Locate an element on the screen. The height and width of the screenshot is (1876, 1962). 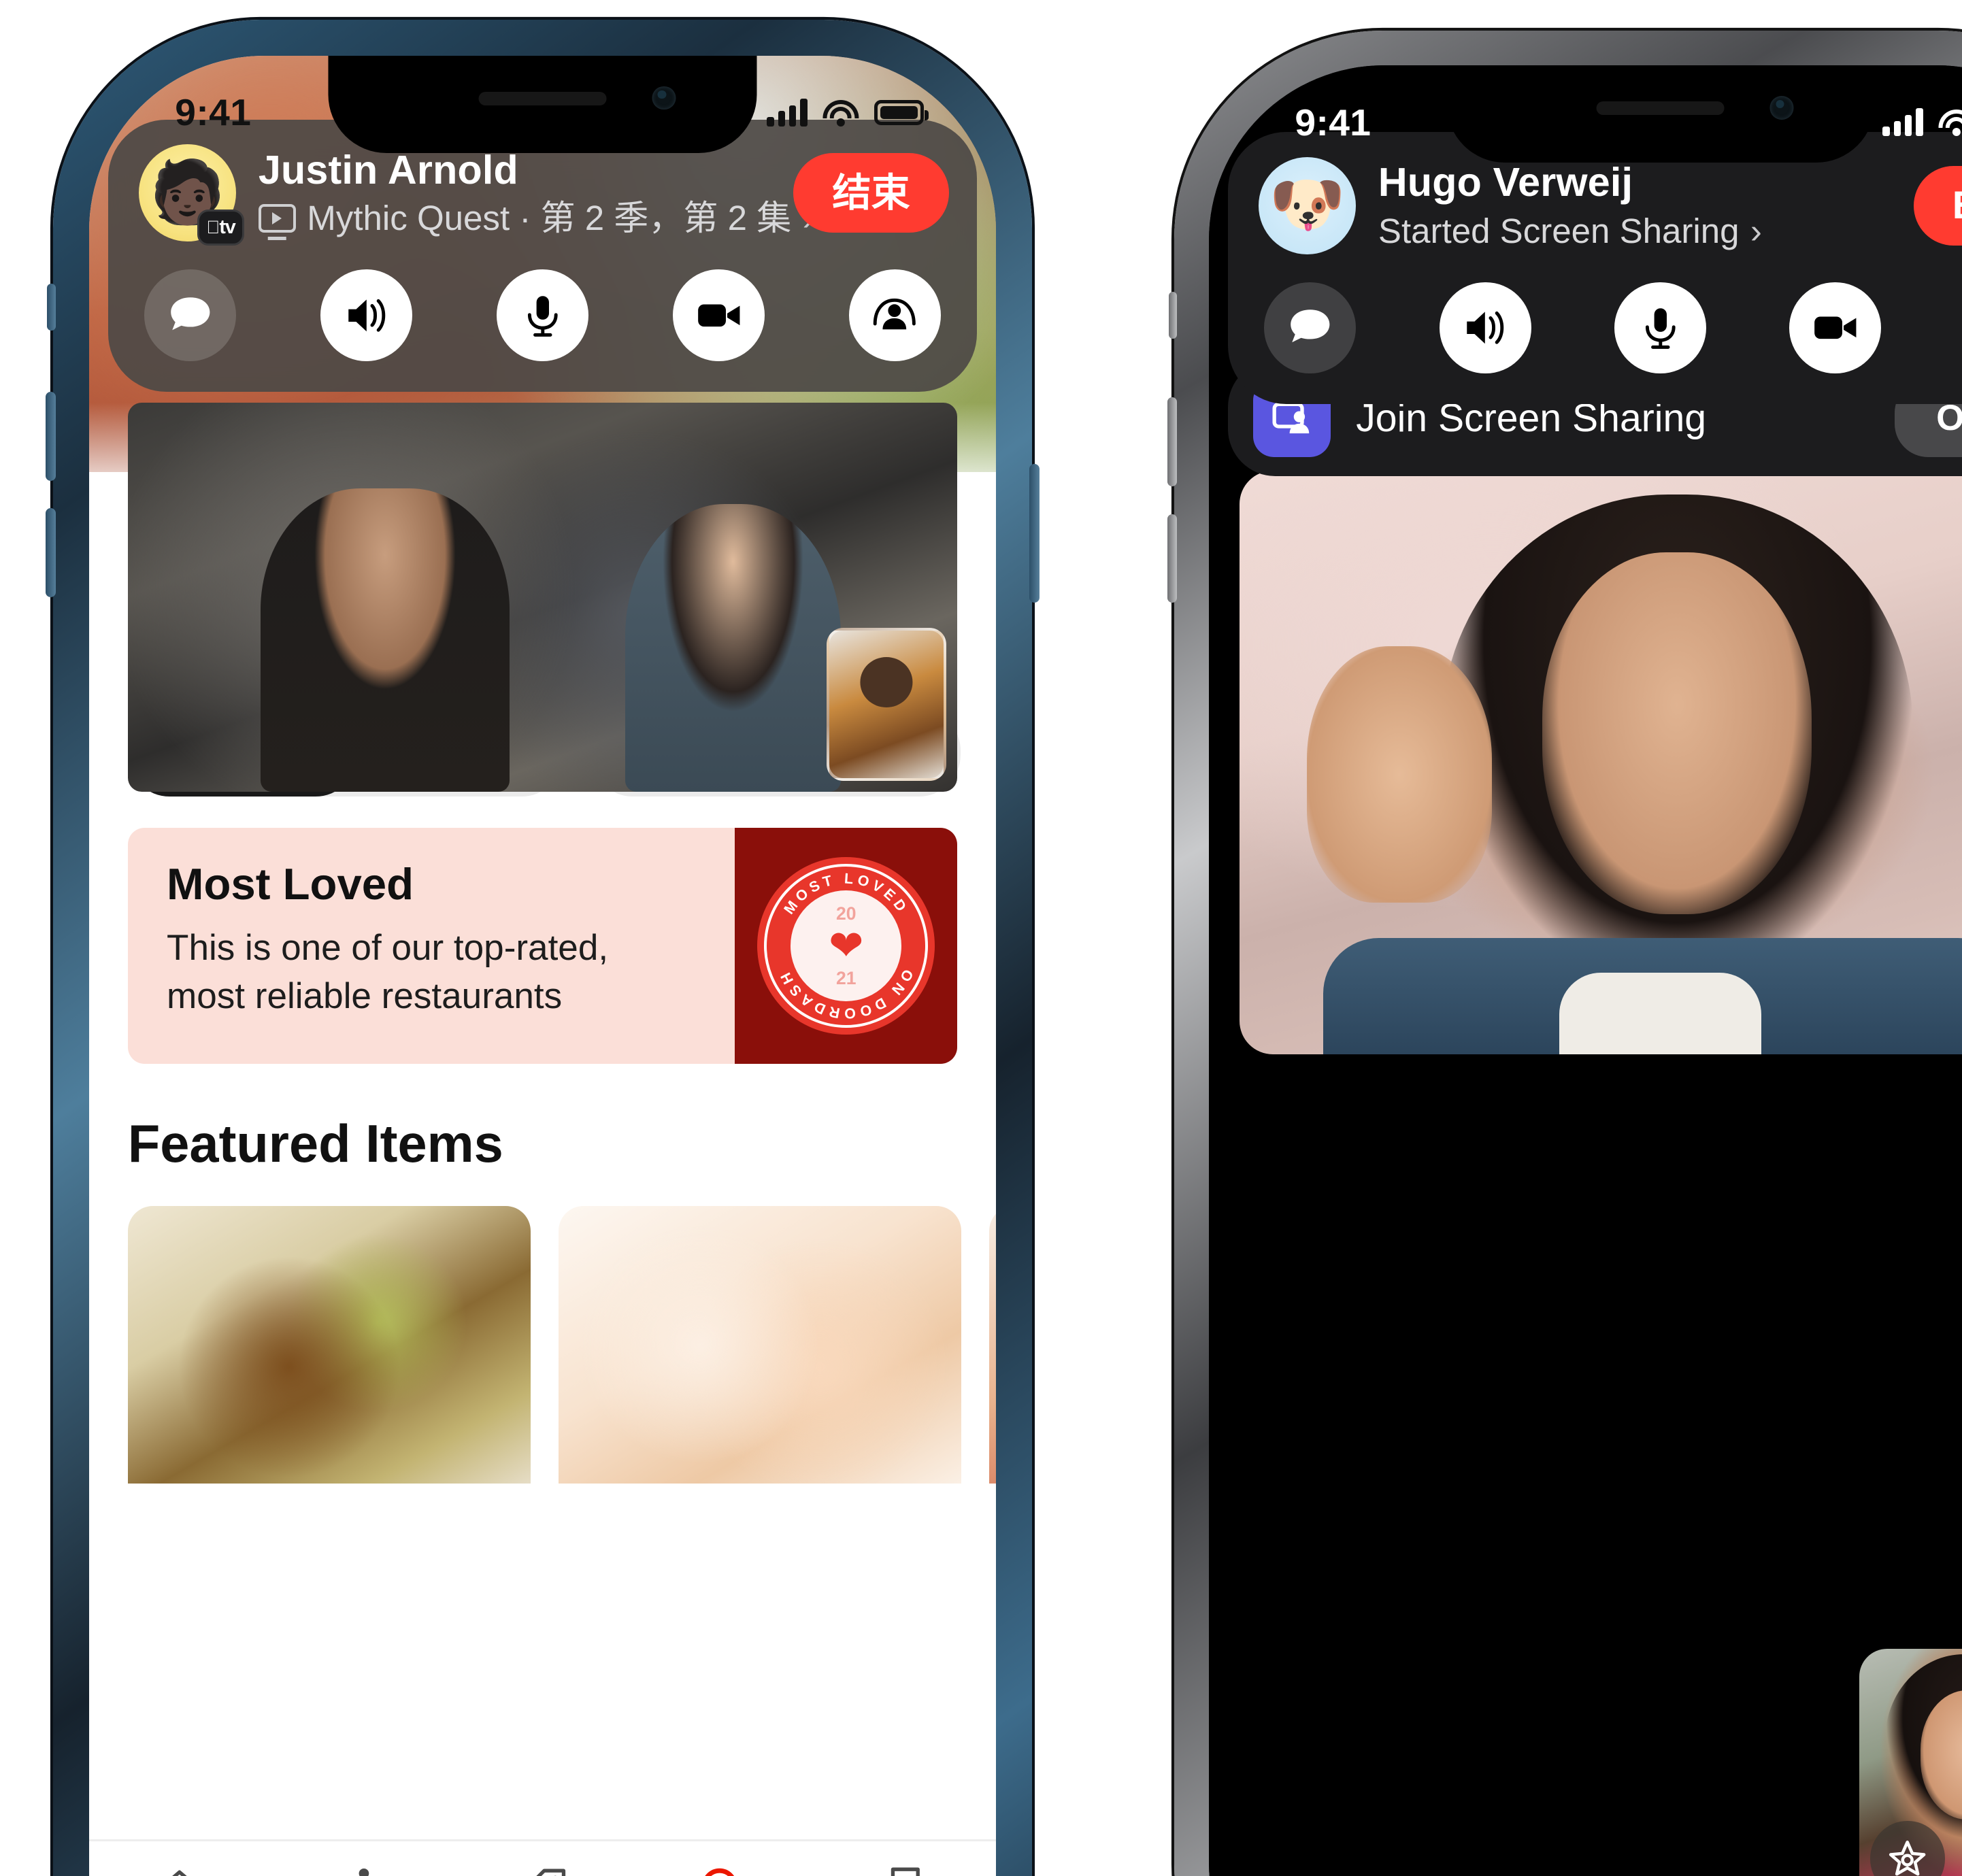
remote-person-tee is located at coordinates (1660, 1014).